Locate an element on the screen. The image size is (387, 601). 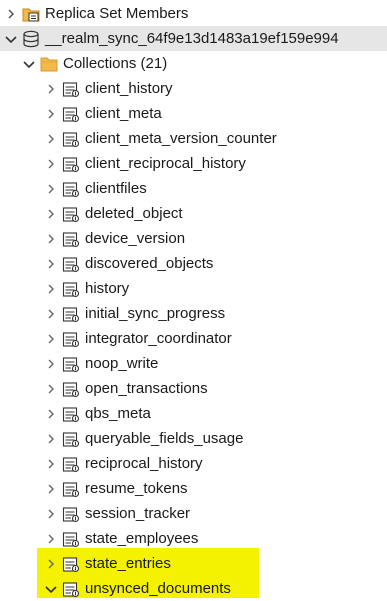
collection-label: qbs_meta is located at coordinates (118, 413).